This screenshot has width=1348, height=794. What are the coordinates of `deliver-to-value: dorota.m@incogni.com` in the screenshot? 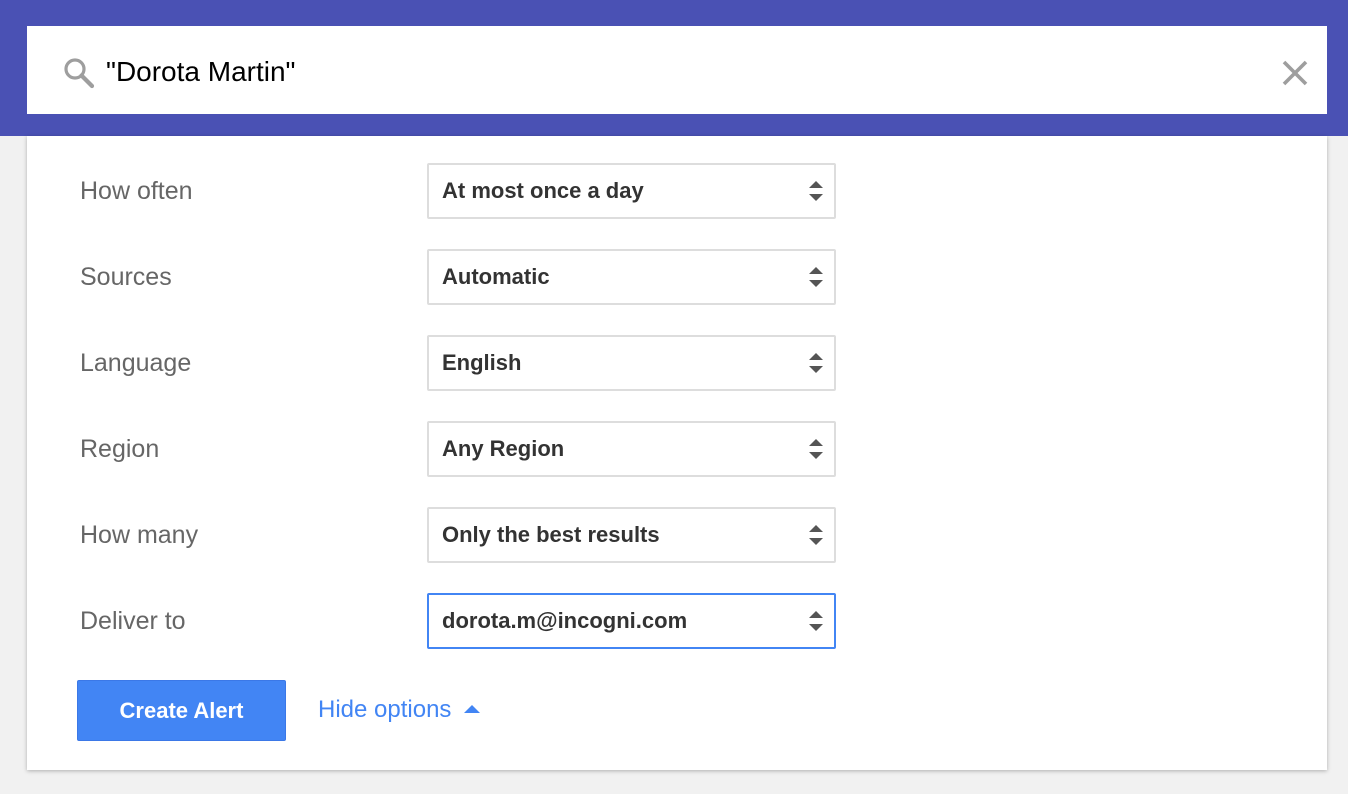 It's located at (565, 620).